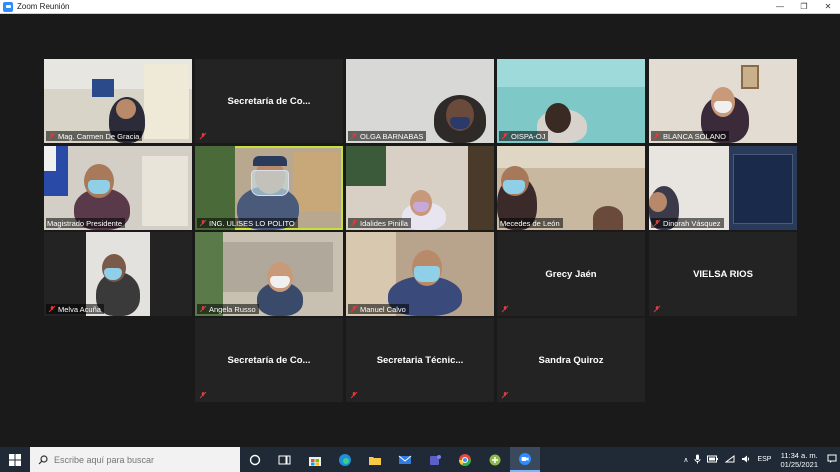 The width and height of the screenshot is (840, 472). Describe the element at coordinates (571, 101) in the screenshot. I see `participant-tile: OISPA-OJ` at that location.